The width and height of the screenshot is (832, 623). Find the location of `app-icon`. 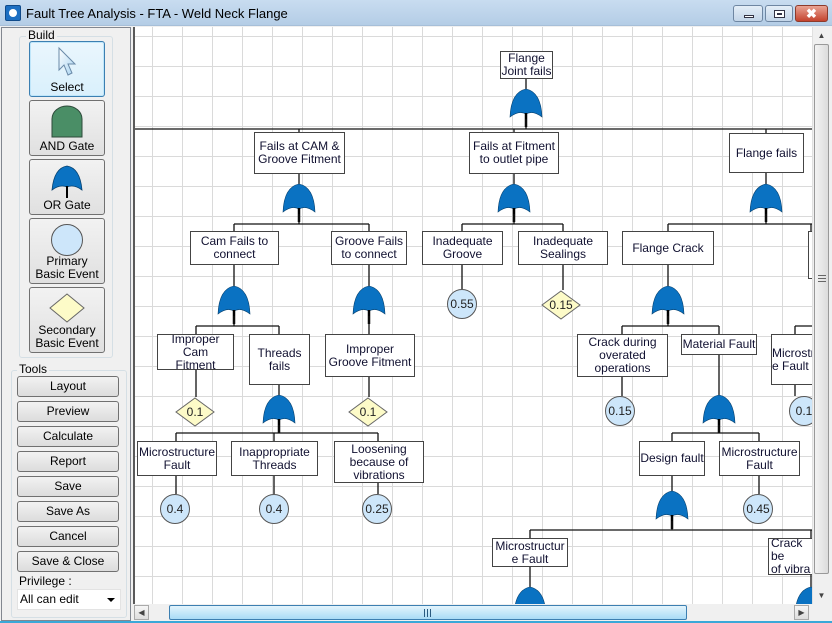

app-icon is located at coordinates (13, 13).